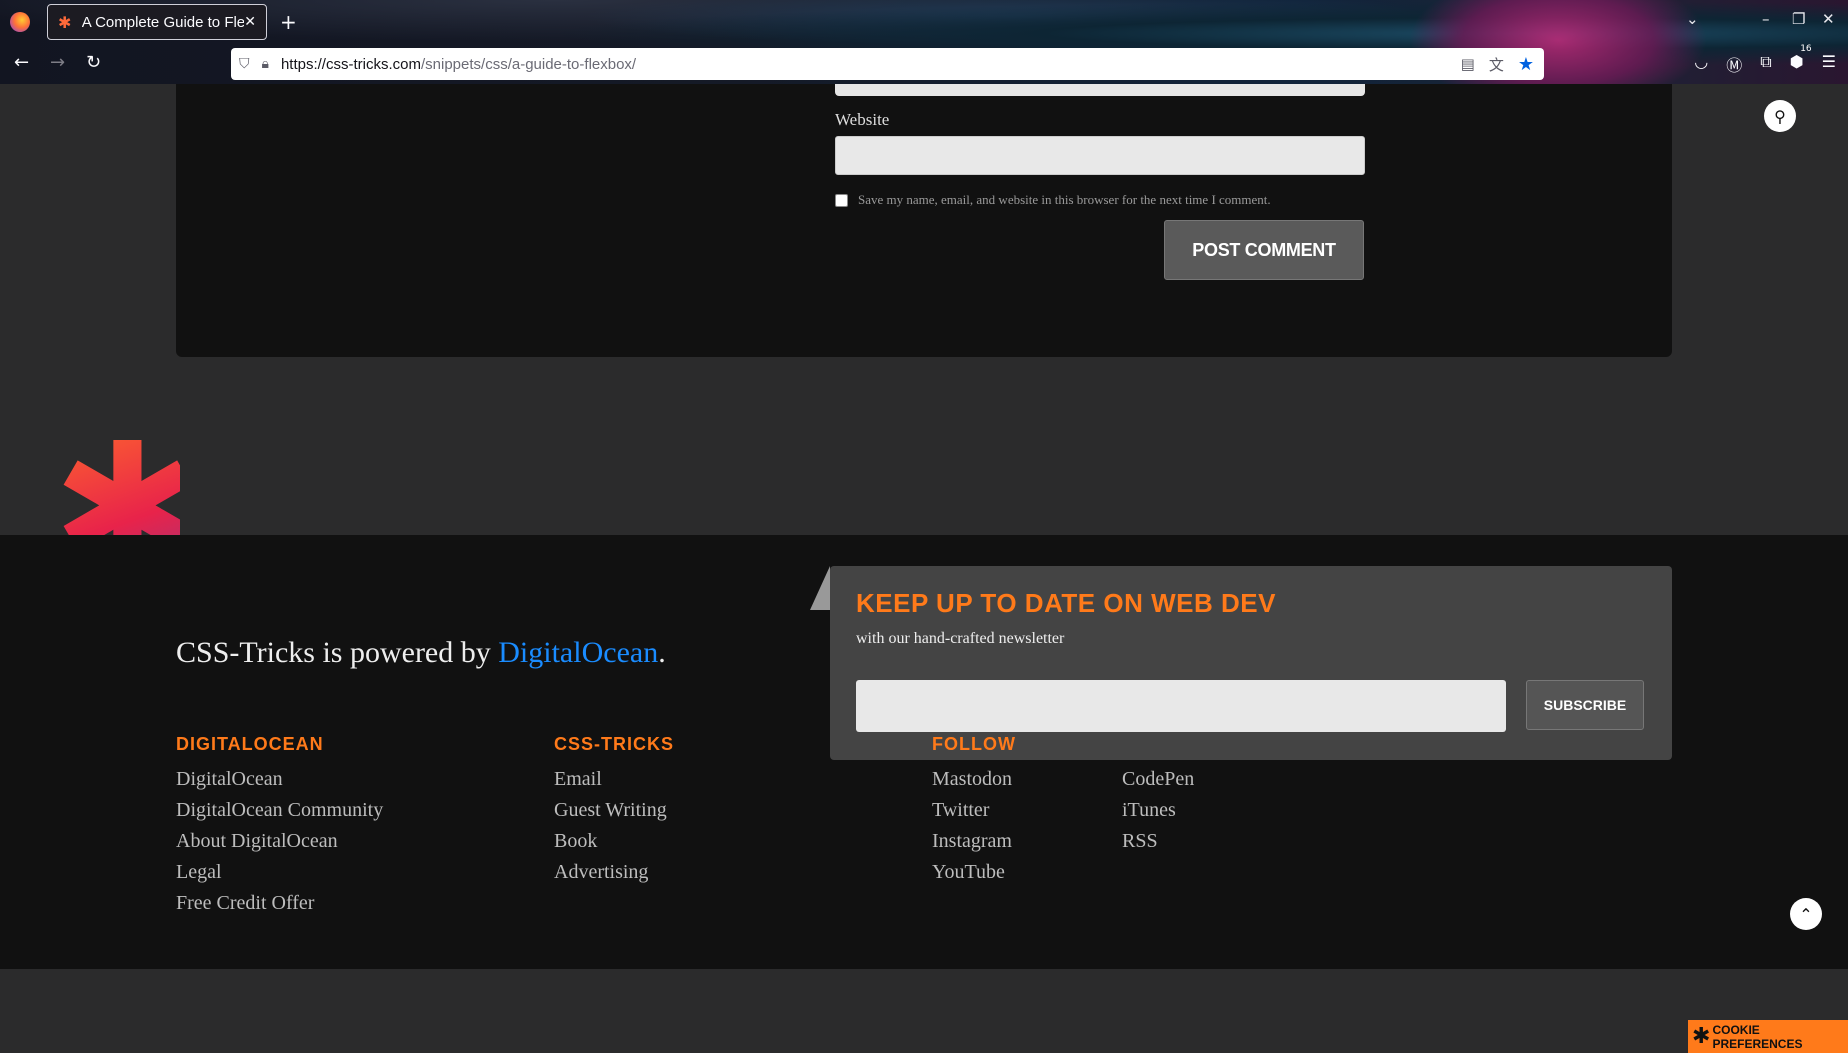 This screenshot has height=1053, width=1848. I want to click on url-path: /snippets/css/a-guide-to-flexbox/, so click(528, 64).